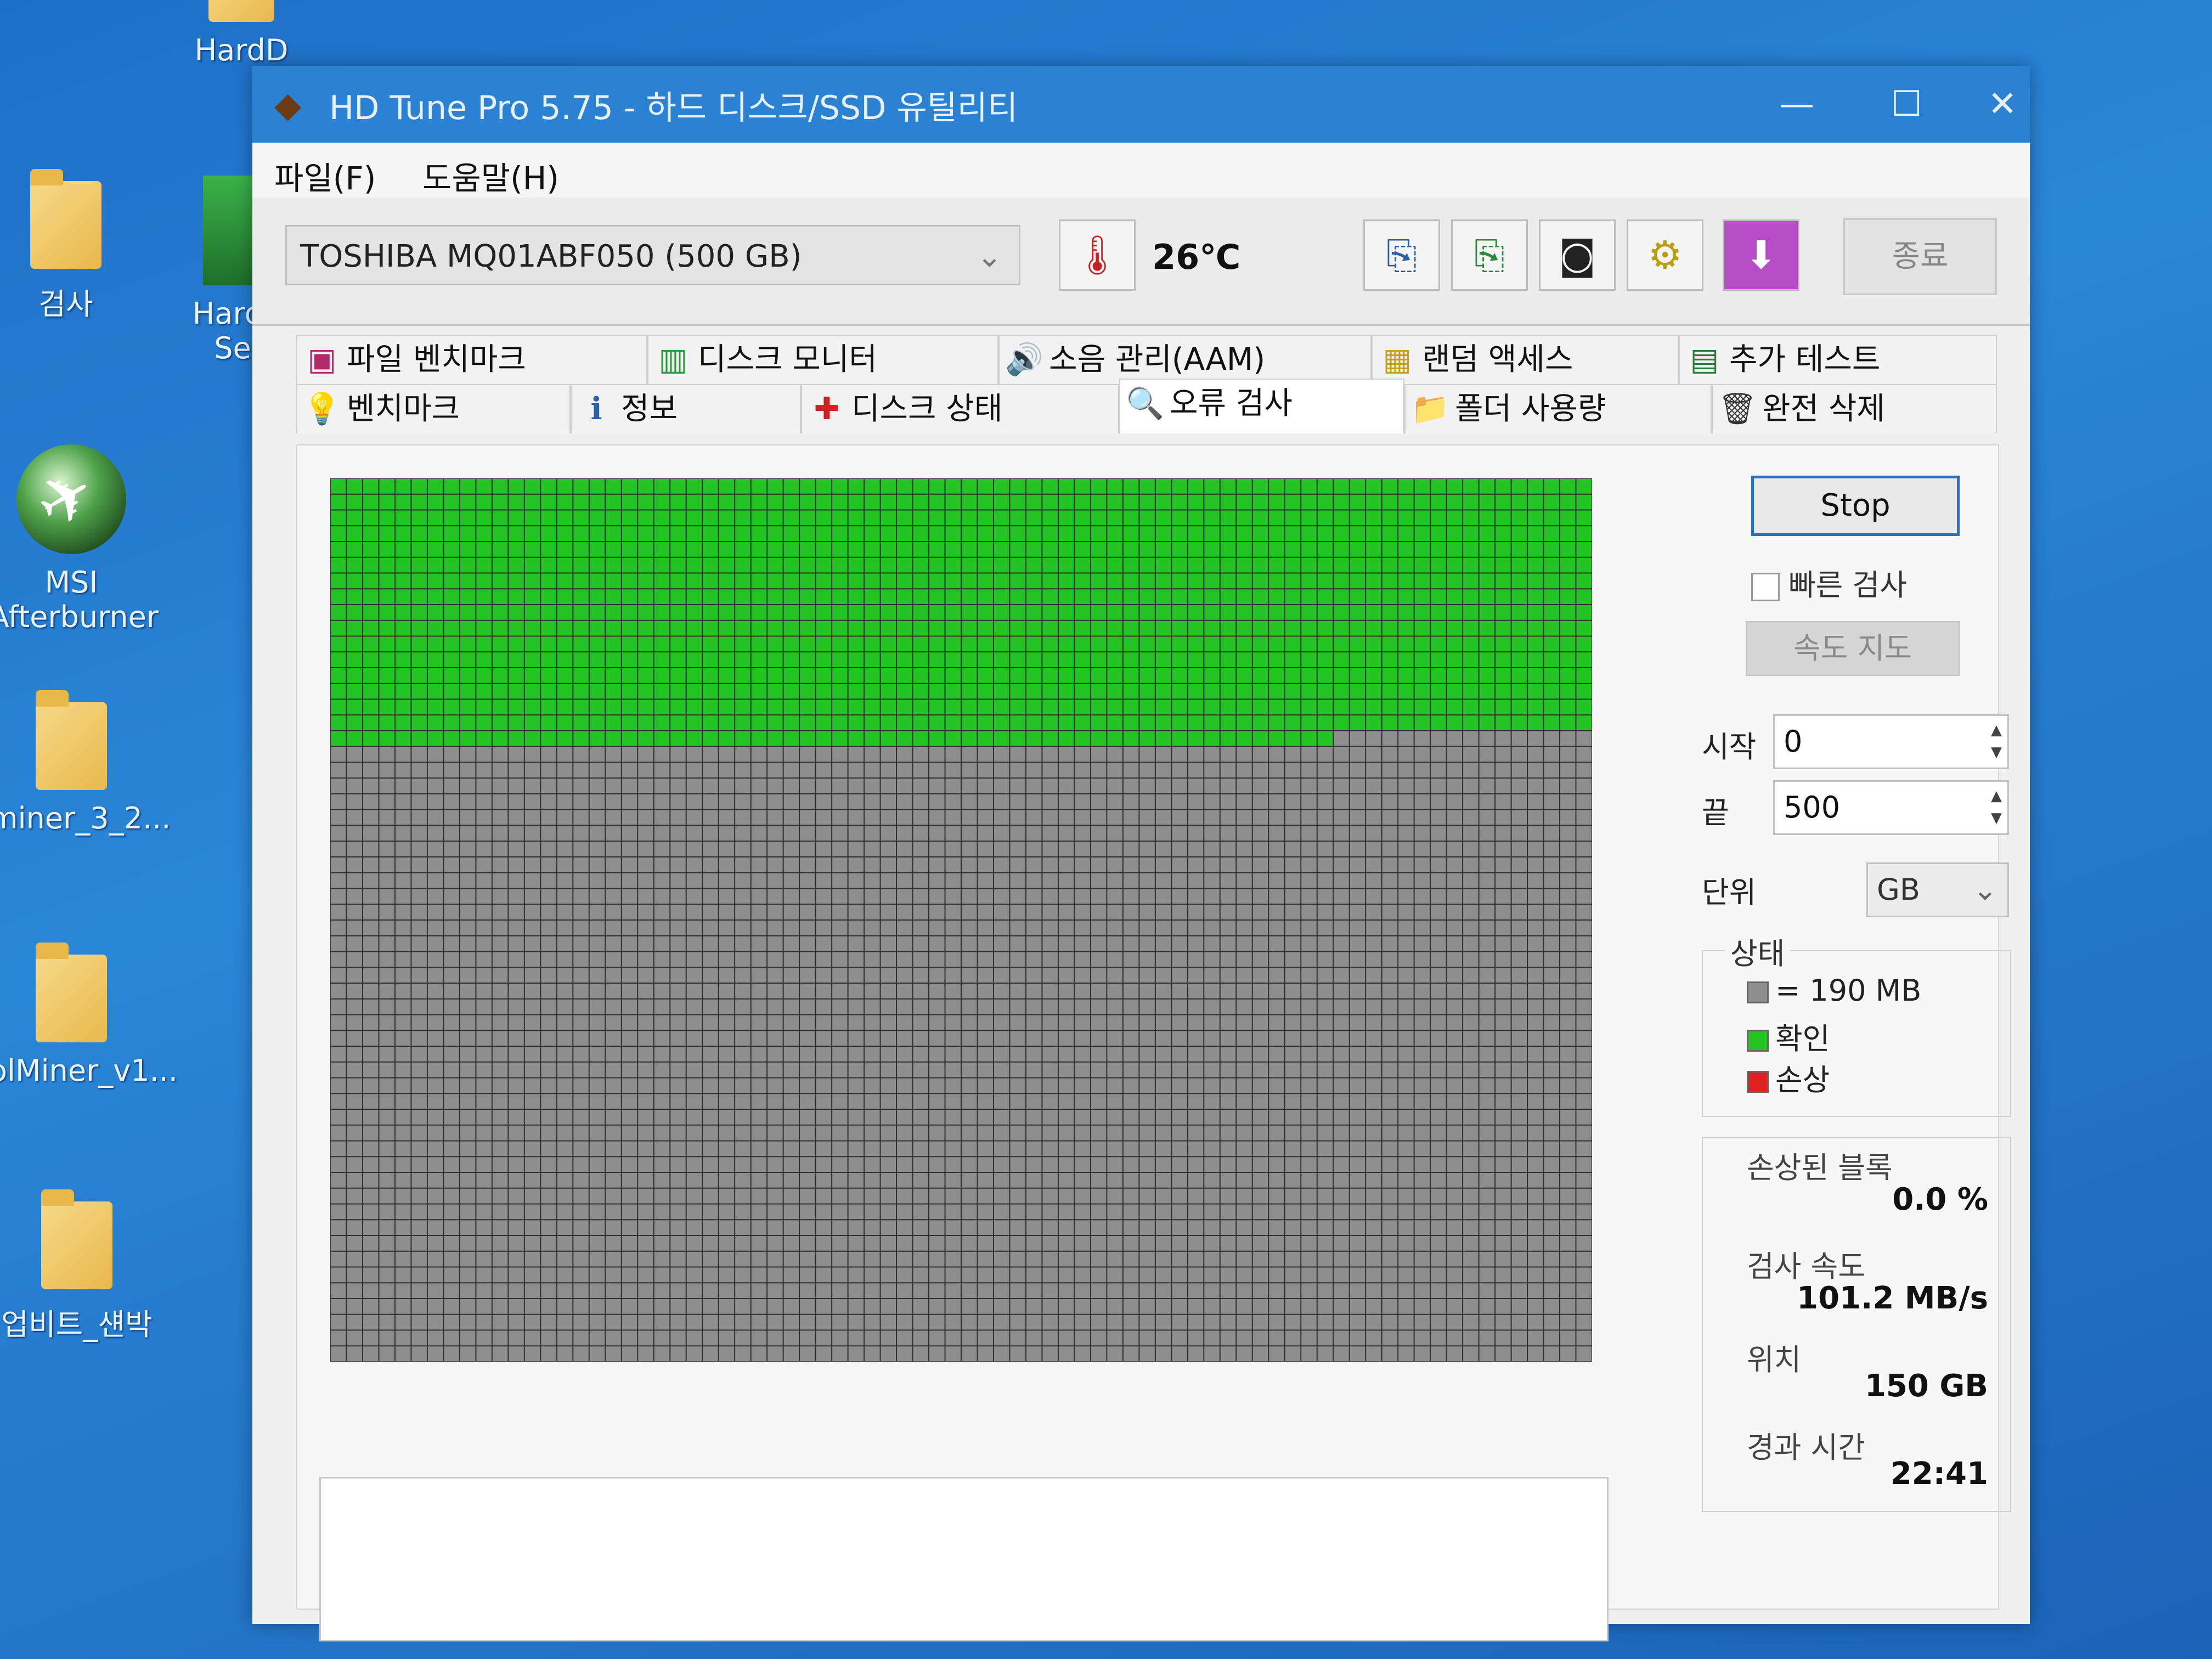 Image resolution: width=2212 pixels, height=1659 pixels. Describe the element at coordinates (1665, 255) in the screenshot. I see `options-button: ⚙` at that location.